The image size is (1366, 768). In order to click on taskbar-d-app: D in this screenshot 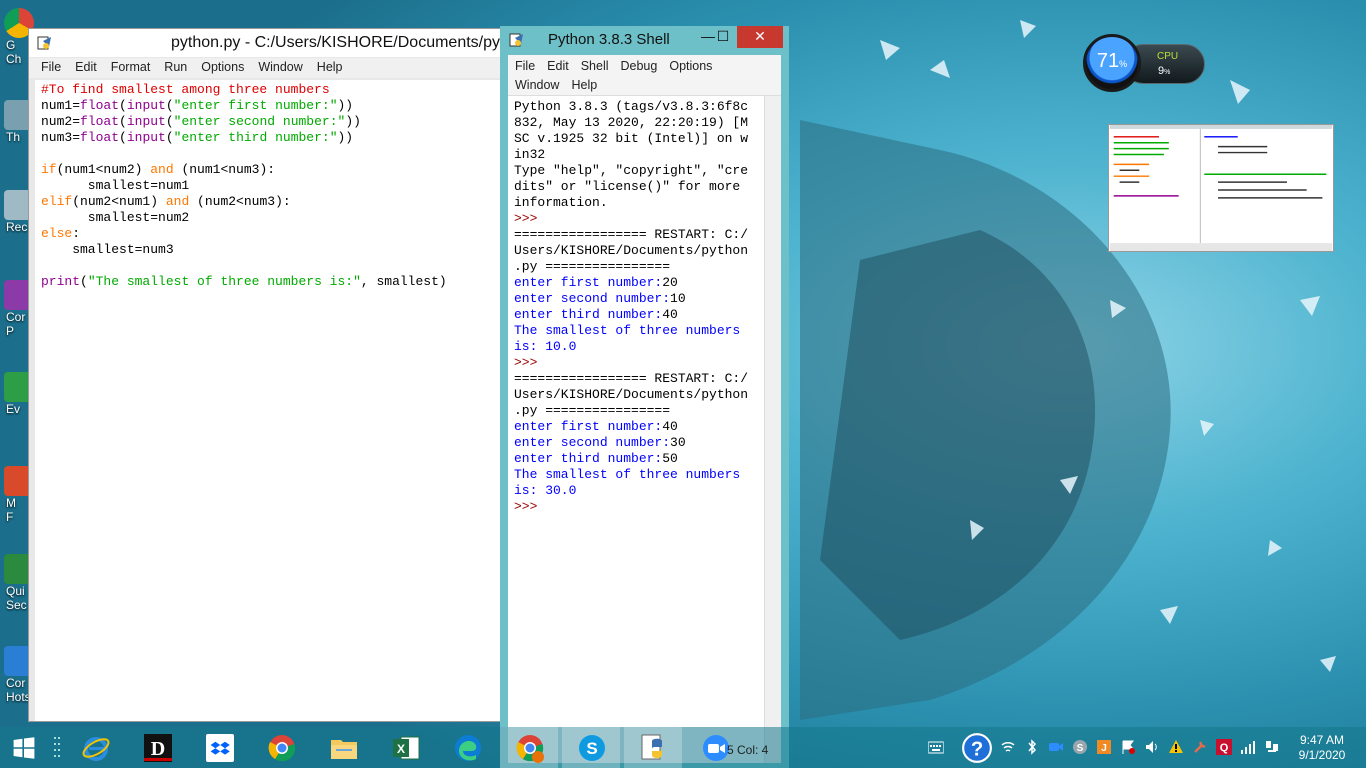, I will do `click(157, 747)`.